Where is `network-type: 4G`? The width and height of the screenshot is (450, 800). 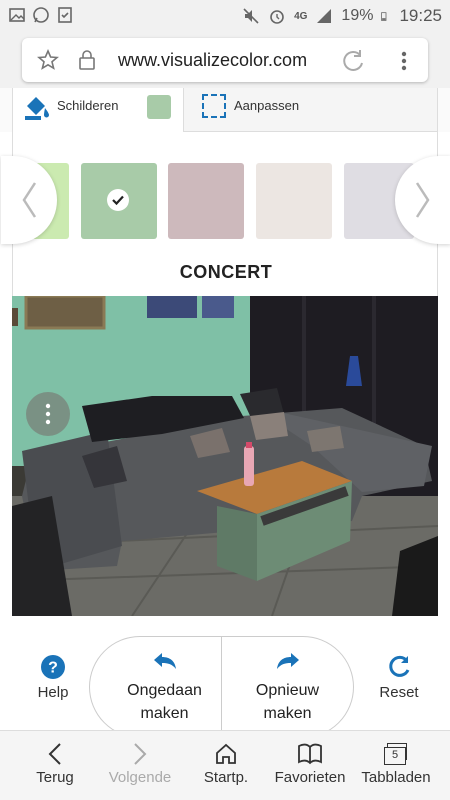 network-type: 4G is located at coordinates (301, 16).